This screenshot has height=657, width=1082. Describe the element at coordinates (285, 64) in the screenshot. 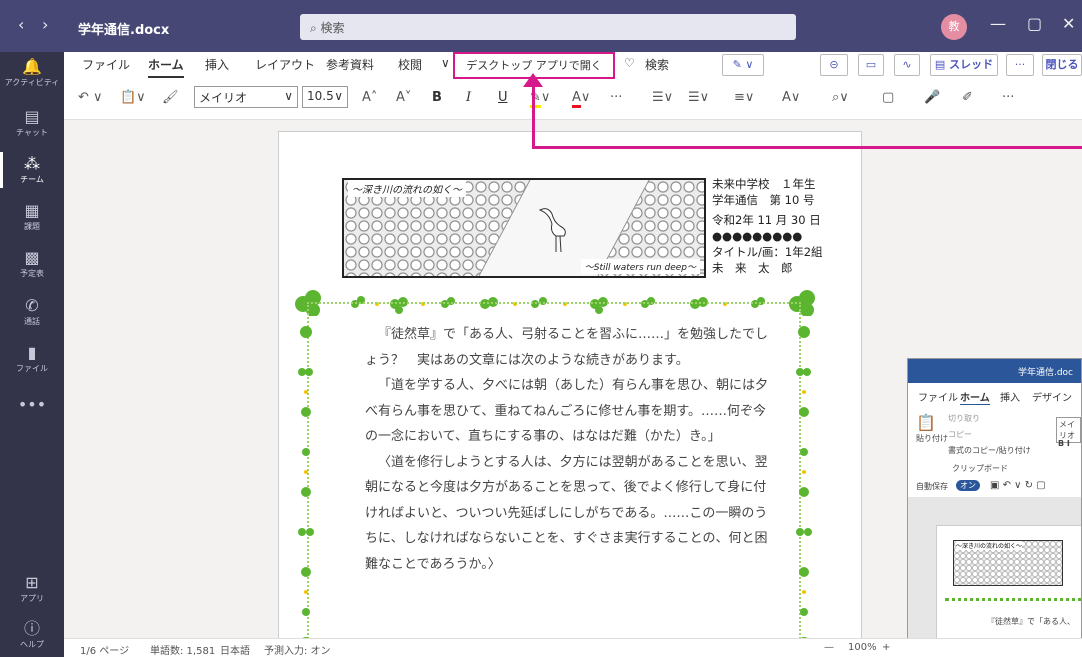

I see `tab-layout: レイアウト` at that location.